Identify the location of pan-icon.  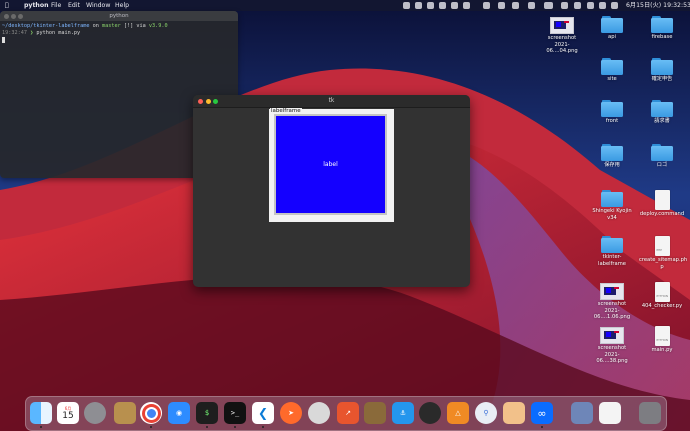
(442, 5).